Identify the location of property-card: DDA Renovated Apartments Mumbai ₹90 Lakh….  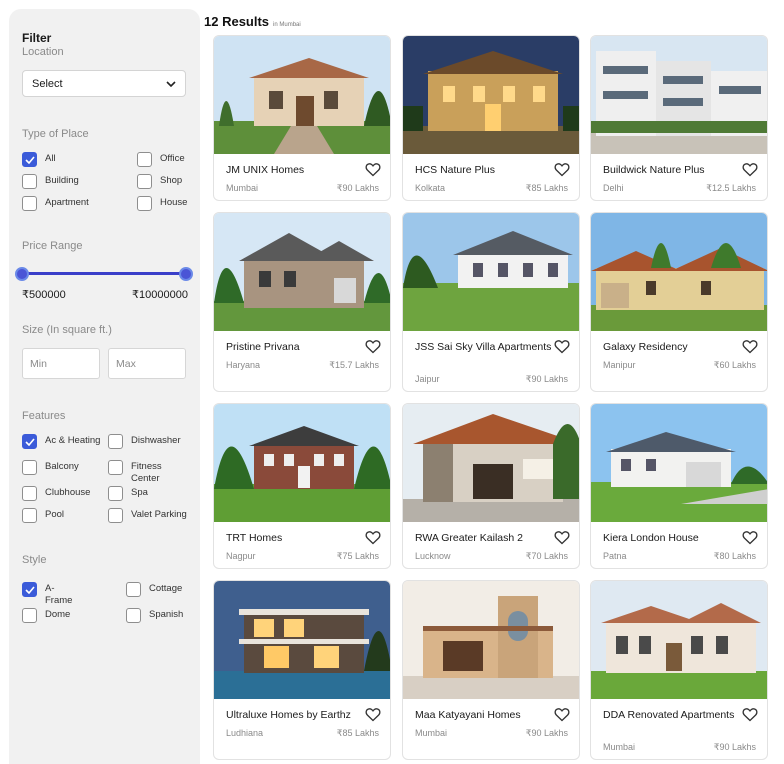
(679, 670).